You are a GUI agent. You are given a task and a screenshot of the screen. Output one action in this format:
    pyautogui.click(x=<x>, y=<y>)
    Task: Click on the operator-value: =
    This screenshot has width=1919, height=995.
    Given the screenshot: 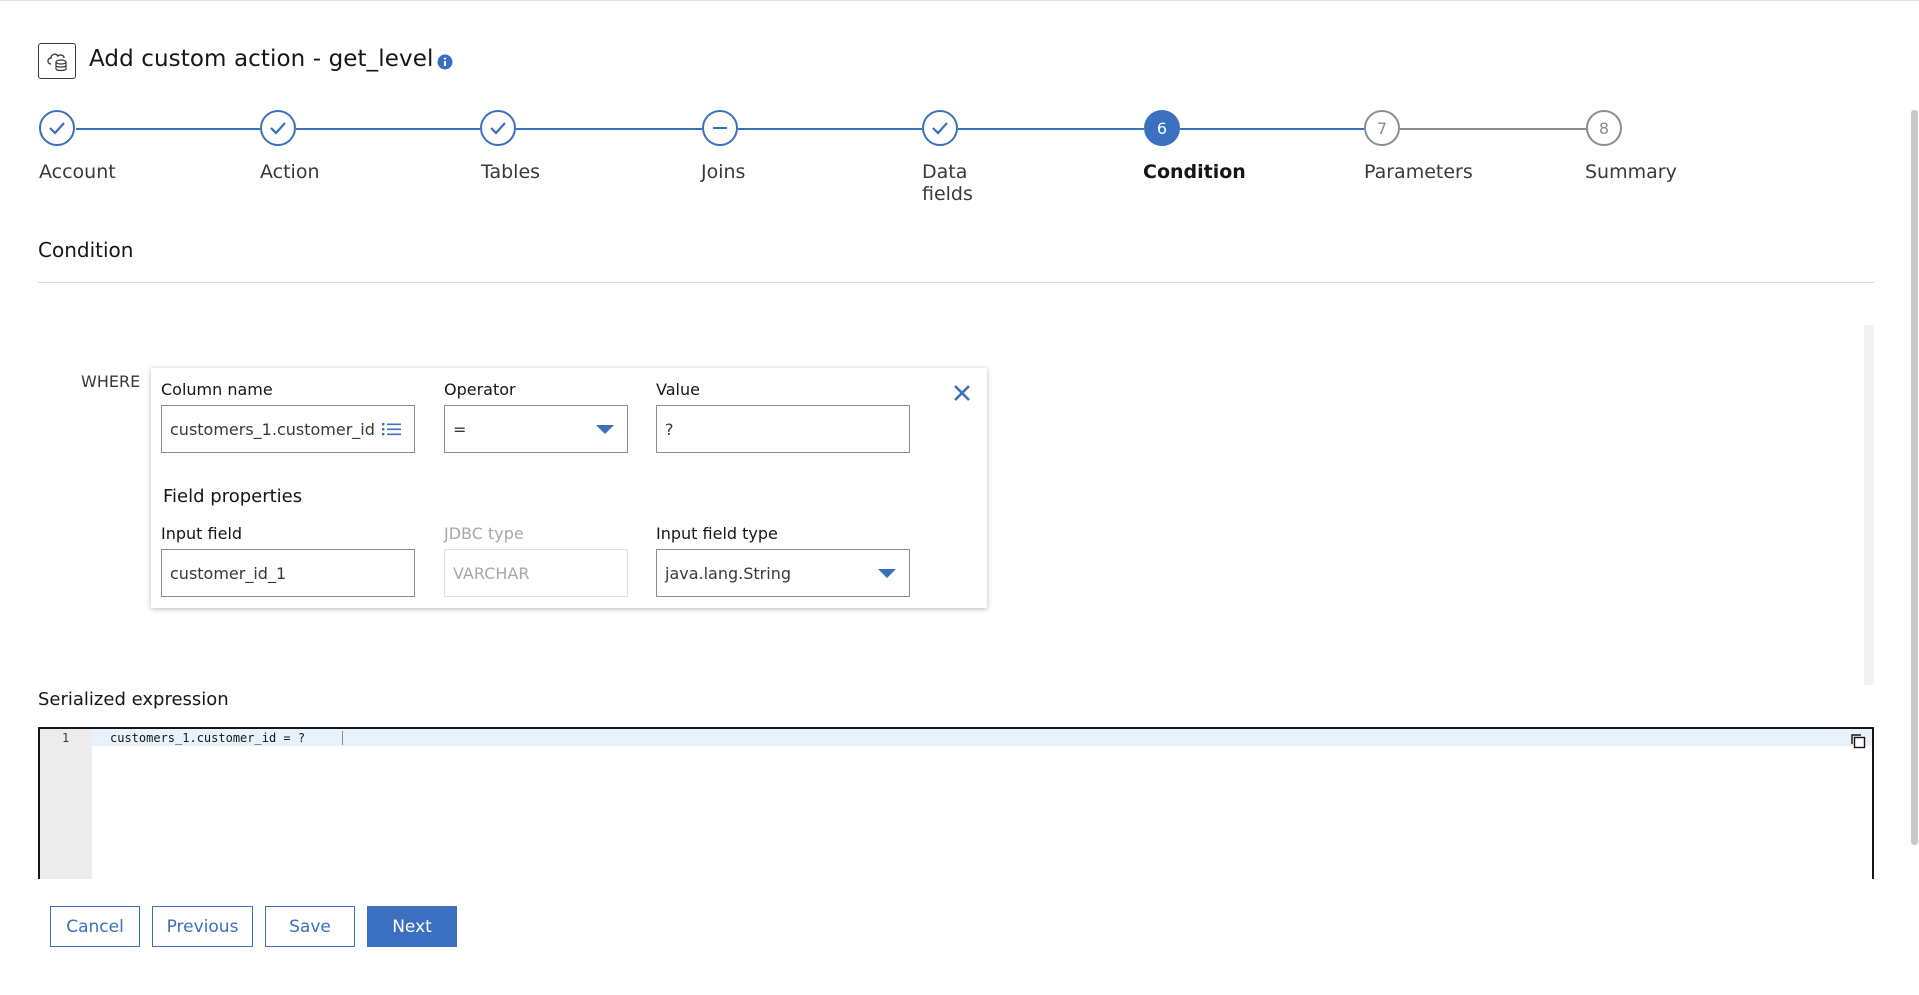 What is the action you would take?
    pyautogui.click(x=460, y=429)
    